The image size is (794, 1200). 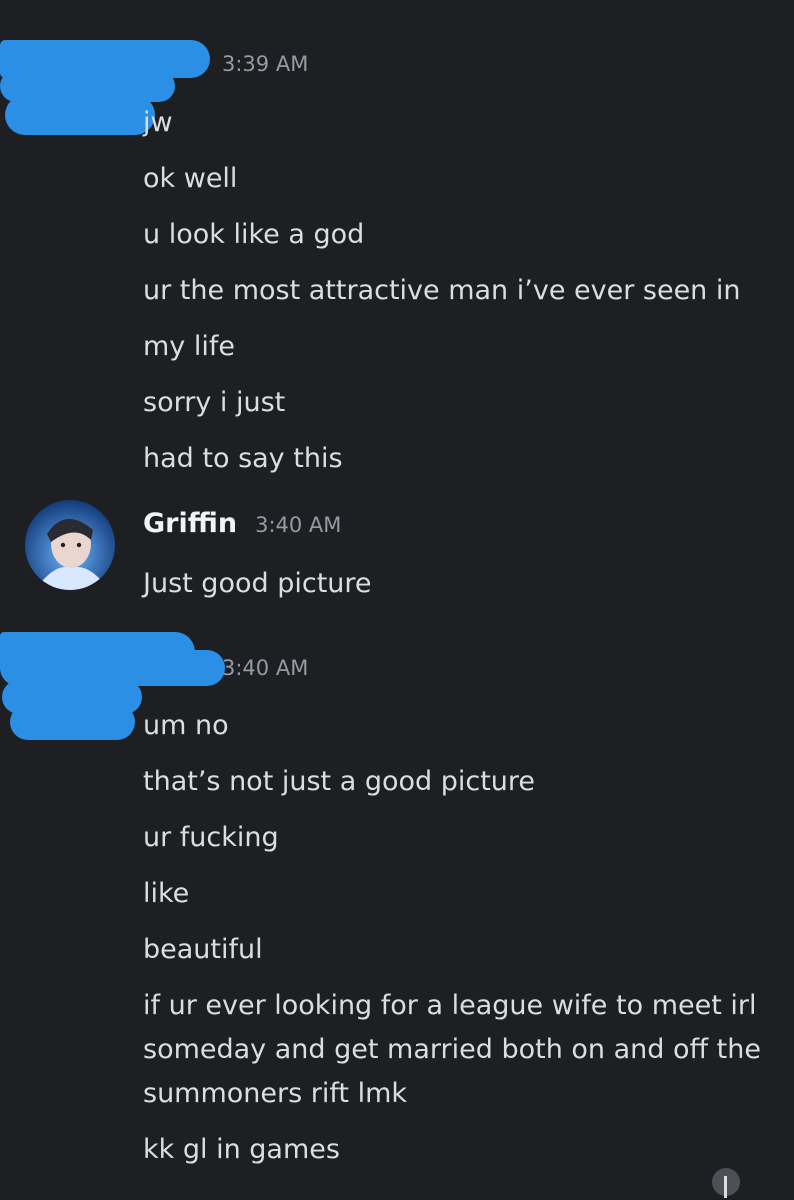 What do you see at coordinates (265, 64) in the screenshot?
I see `timestamp: 3:39 AM` at bounding box center [265, 64].